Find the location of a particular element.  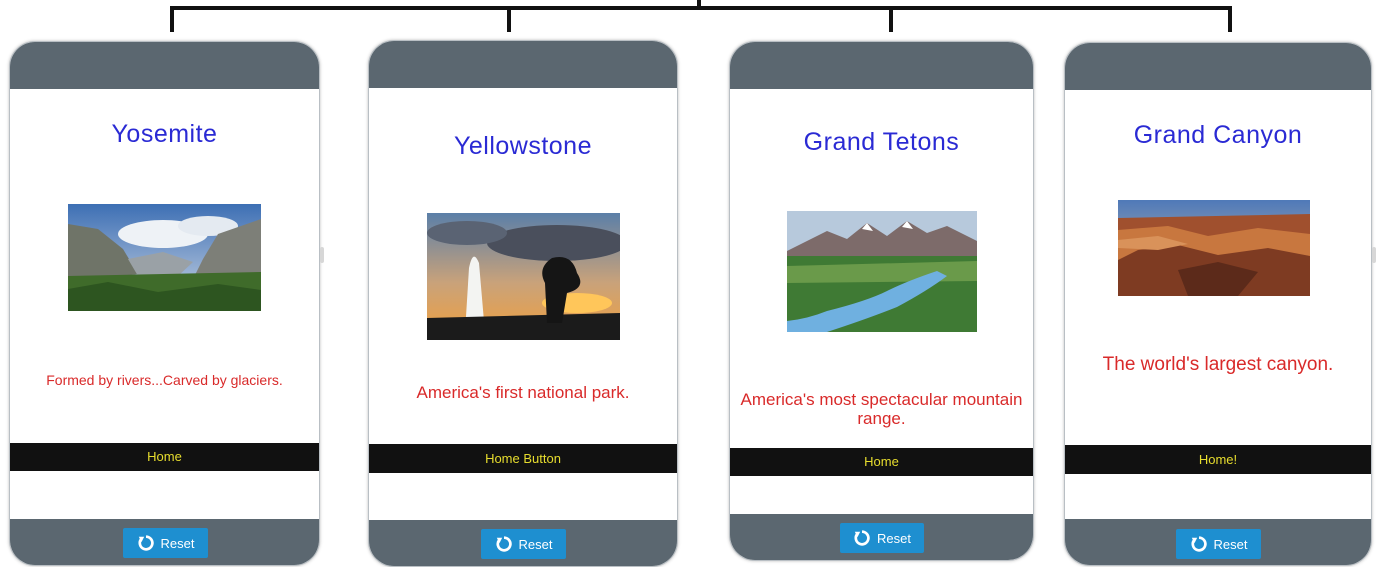

grand-tetons-photo is located at coordinates (882, 271).